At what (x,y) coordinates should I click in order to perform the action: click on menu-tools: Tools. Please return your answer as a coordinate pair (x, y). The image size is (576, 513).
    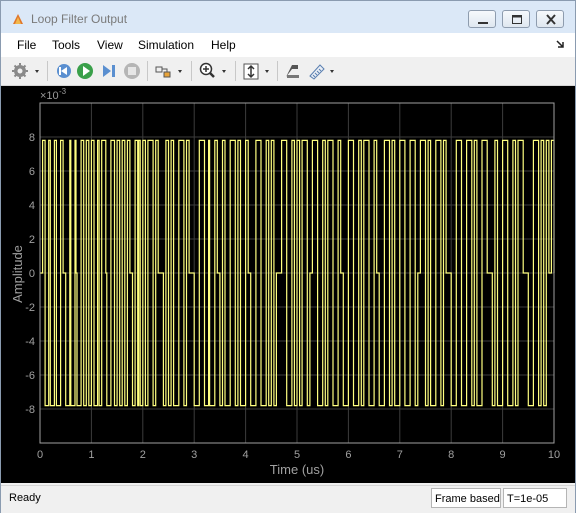
    Looking at the image, I should click on (66, 45).